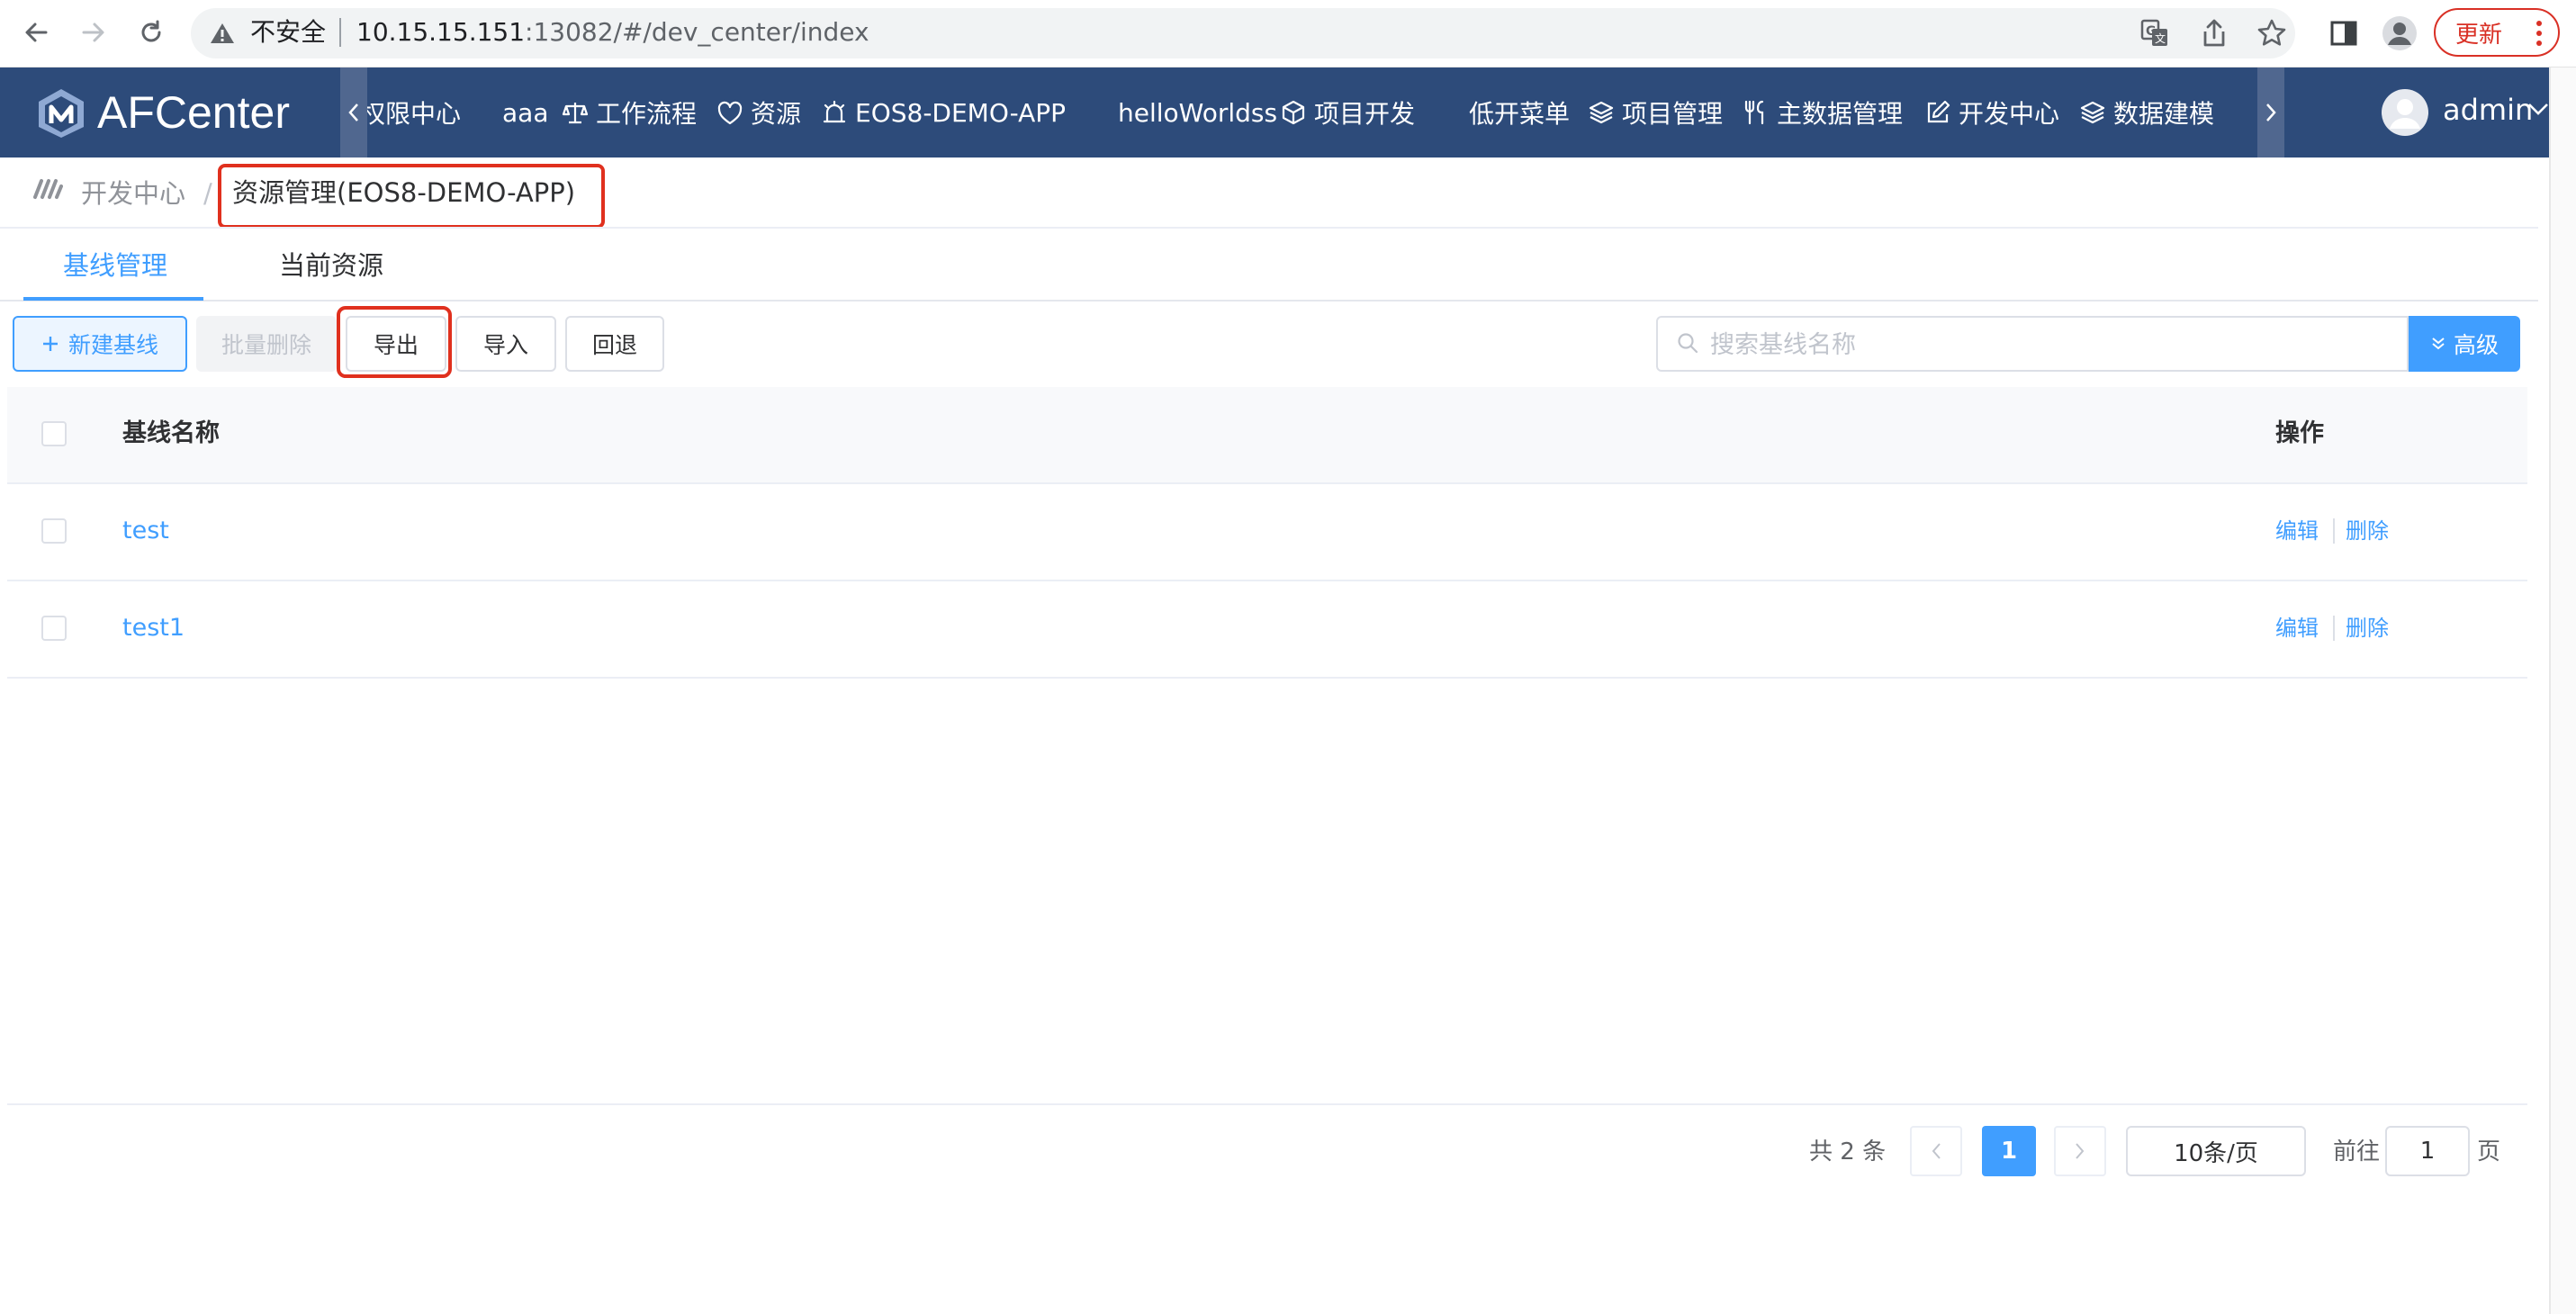  Describe the element at coordinates (2357, 1152) in the screenshot. I see `goto-label: 前往` at that location.